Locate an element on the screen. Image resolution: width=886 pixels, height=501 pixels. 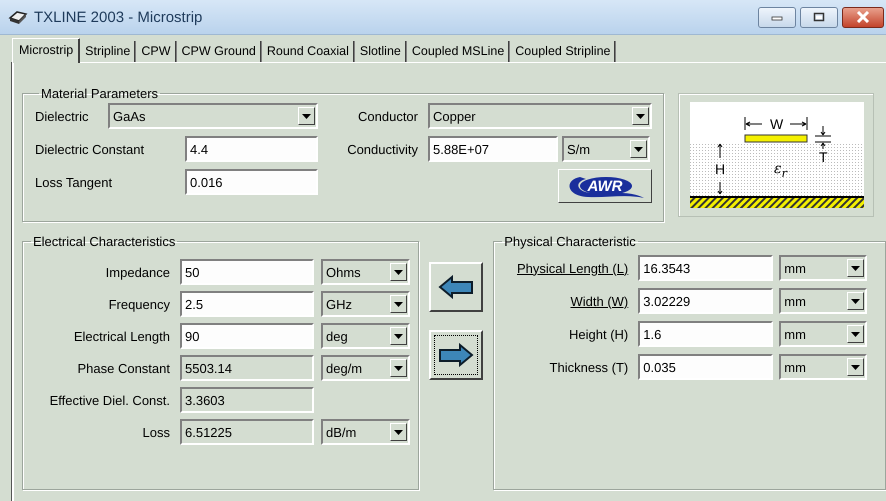
dropdown: dB/m is located at coordinates (365, 432).